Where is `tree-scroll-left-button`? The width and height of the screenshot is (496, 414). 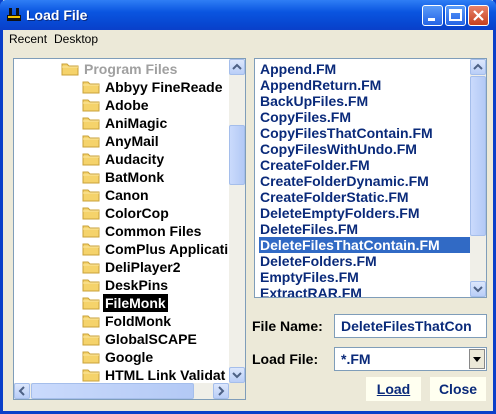
tree-scroll-left-button is located at coordinates (22, 391).